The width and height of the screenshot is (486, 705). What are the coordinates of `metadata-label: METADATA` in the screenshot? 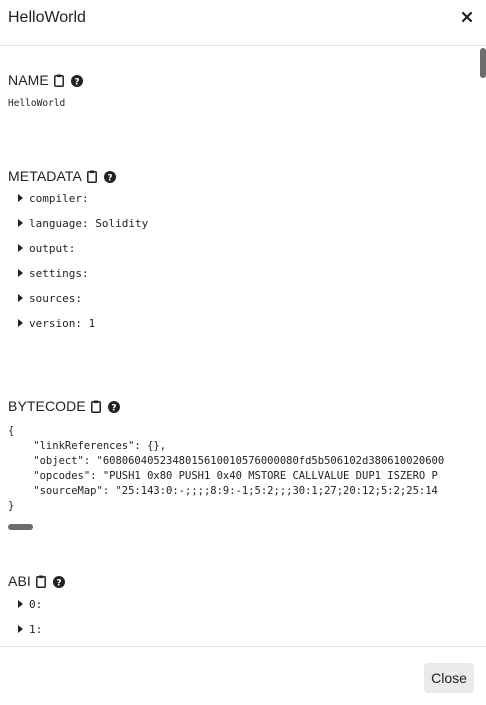 It's located at (45, 176).